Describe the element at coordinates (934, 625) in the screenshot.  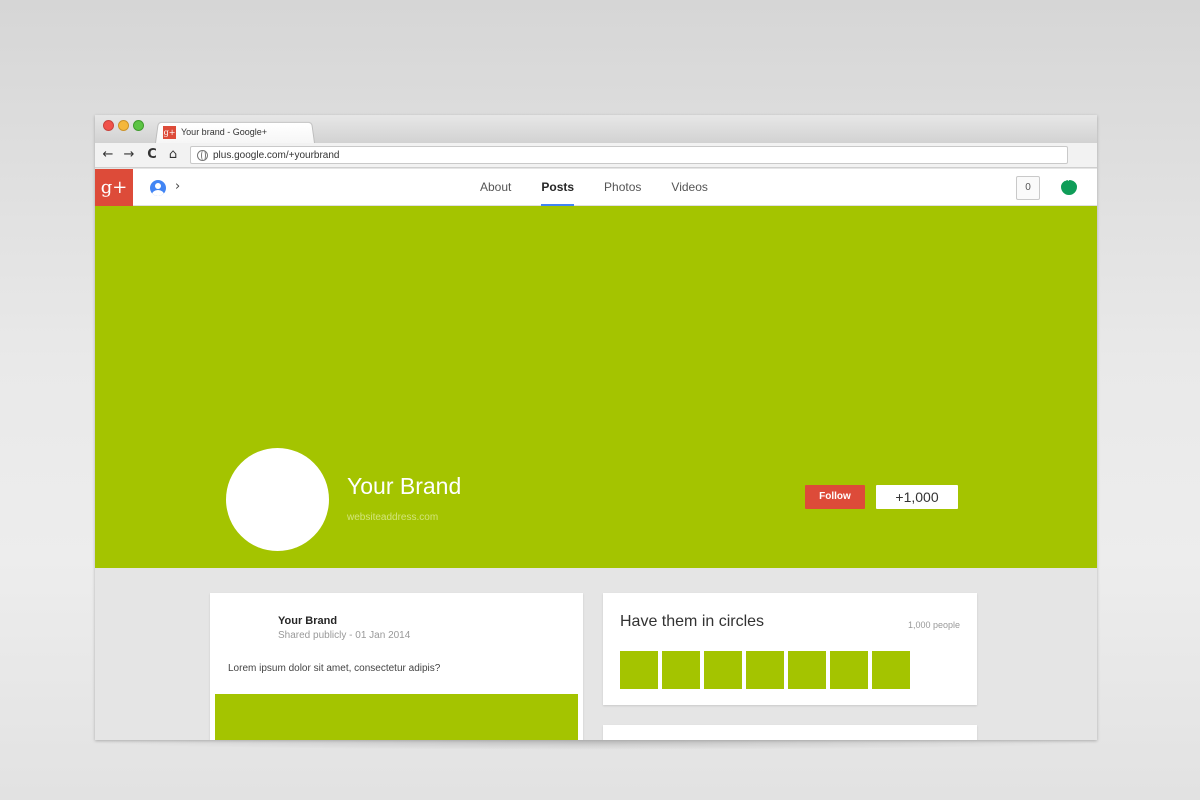
I see `circles-count: 1,000 people` at that location.